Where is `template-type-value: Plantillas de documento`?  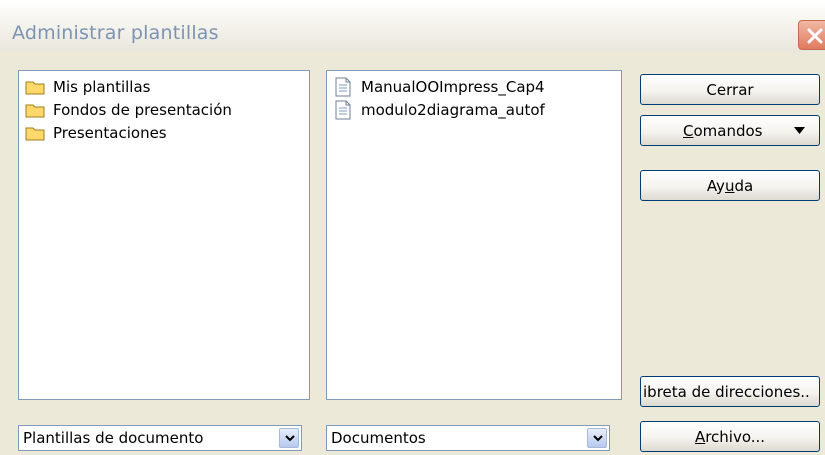 template-type-value: Plantillas de documento is located at coordinates (113, 438).